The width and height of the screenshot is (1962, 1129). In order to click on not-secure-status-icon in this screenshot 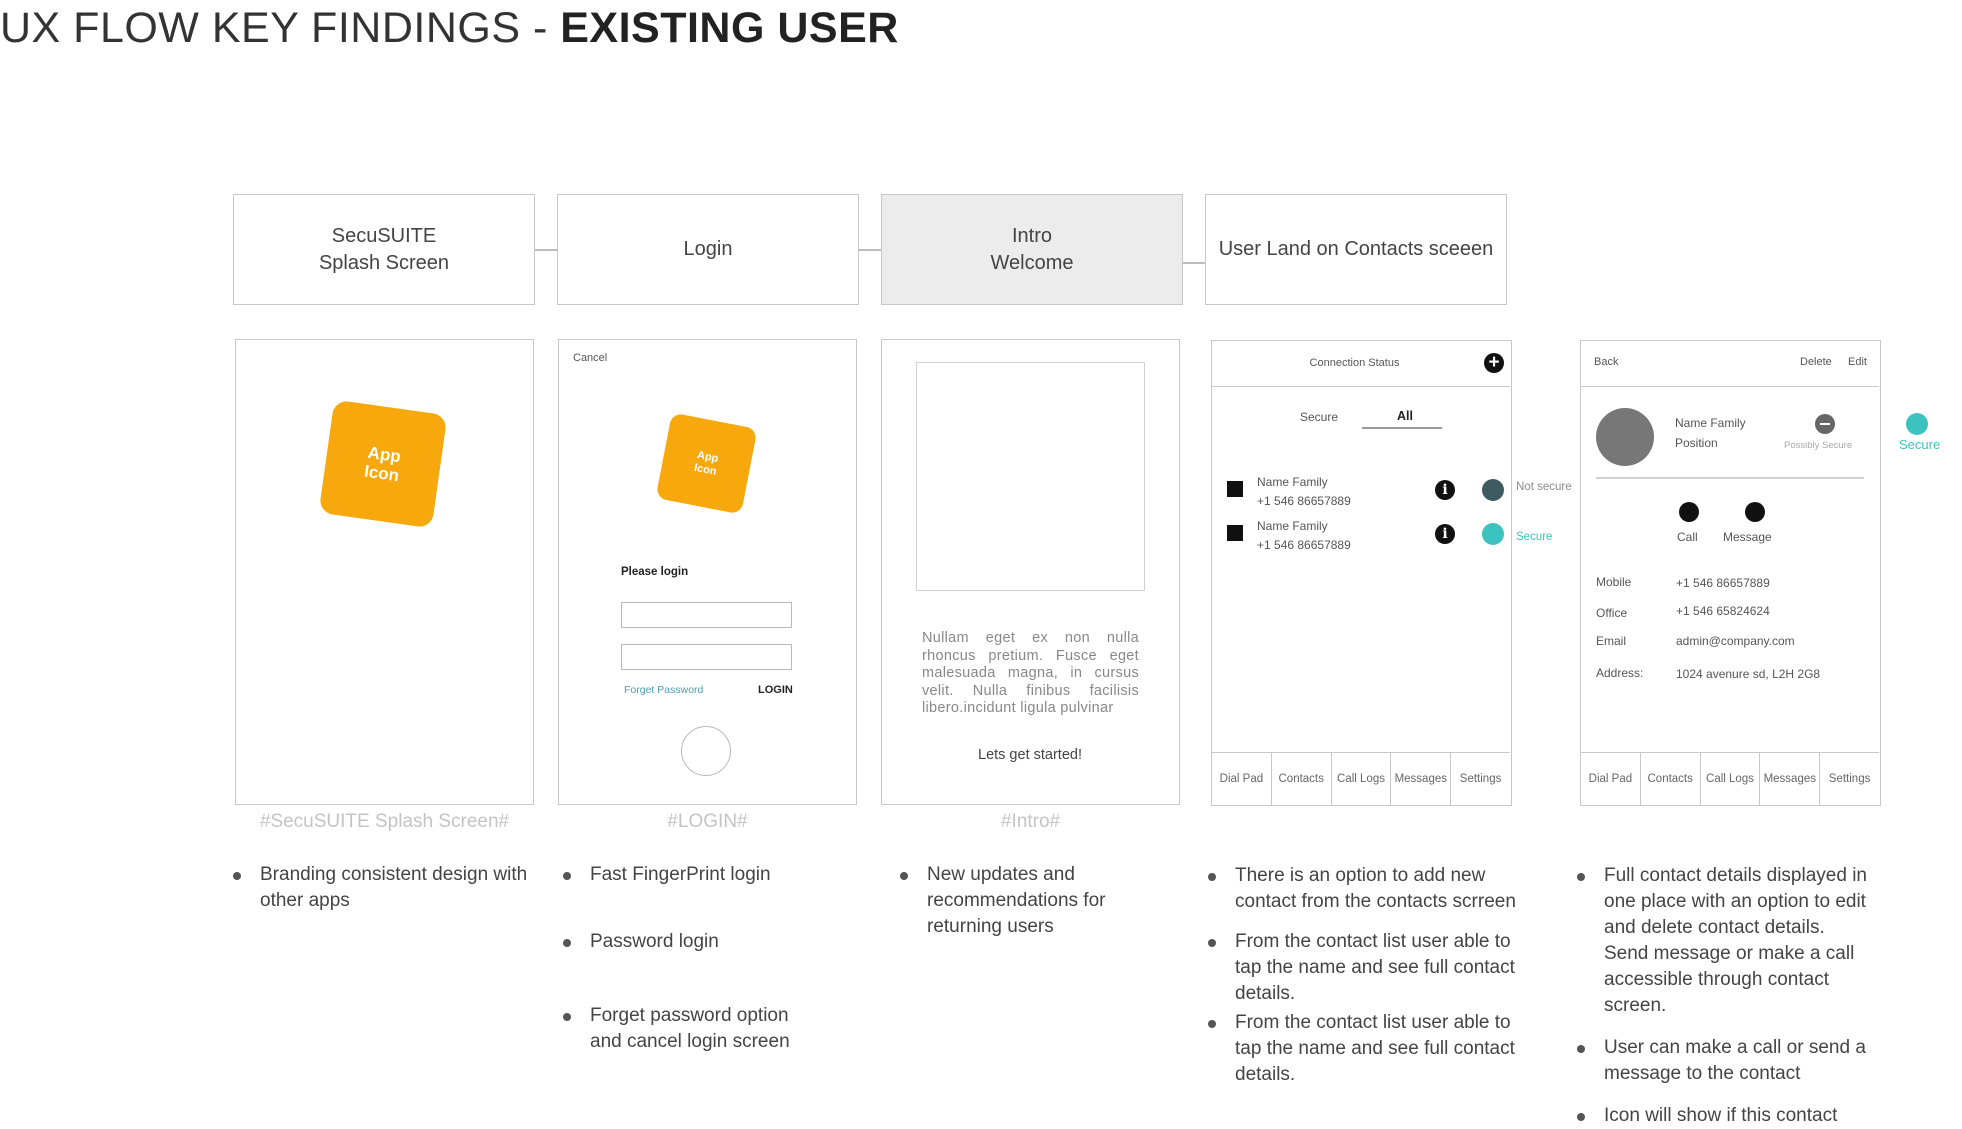, I will do `click(1493, 490)`.